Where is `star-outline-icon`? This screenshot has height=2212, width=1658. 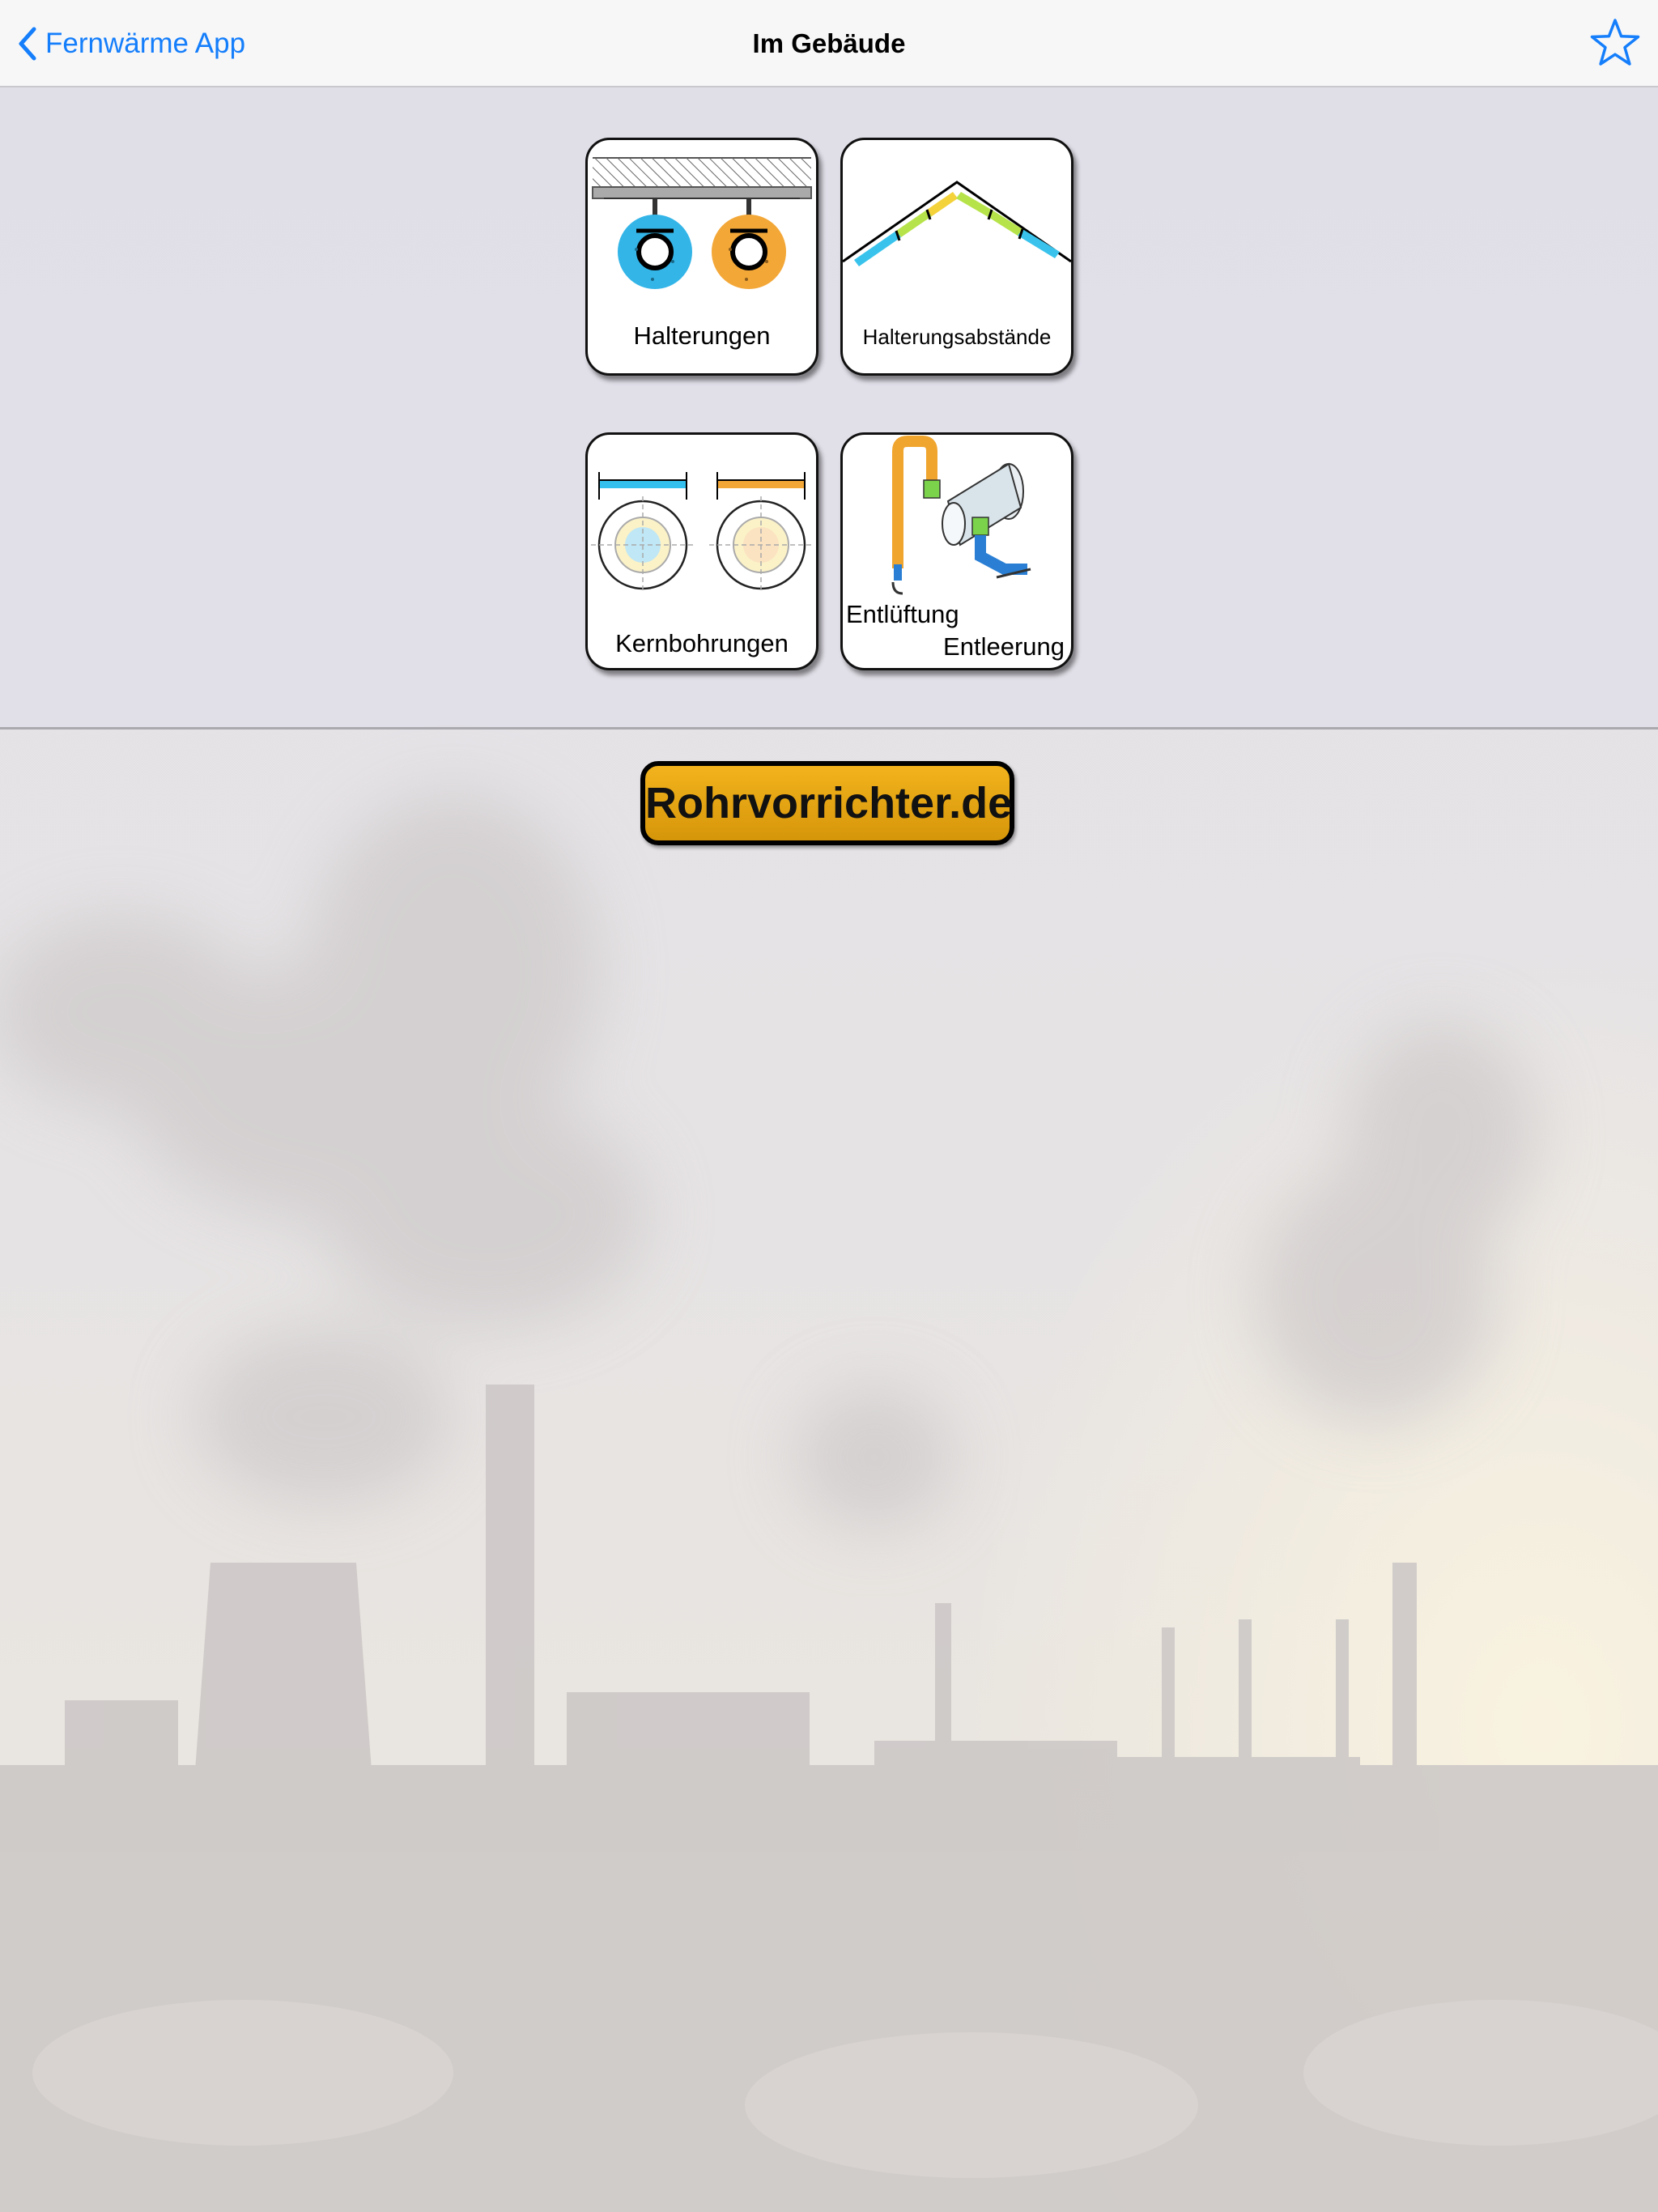 star-outline-icon is located at coordinates (1615, 43).